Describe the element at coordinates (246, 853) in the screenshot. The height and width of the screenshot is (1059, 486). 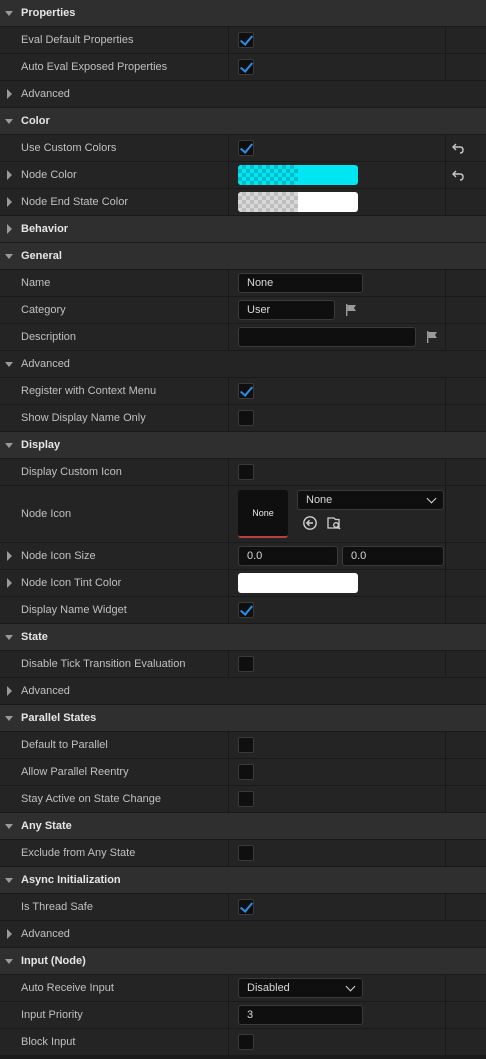
I see `exclude-any-state-checkbox` at that location.